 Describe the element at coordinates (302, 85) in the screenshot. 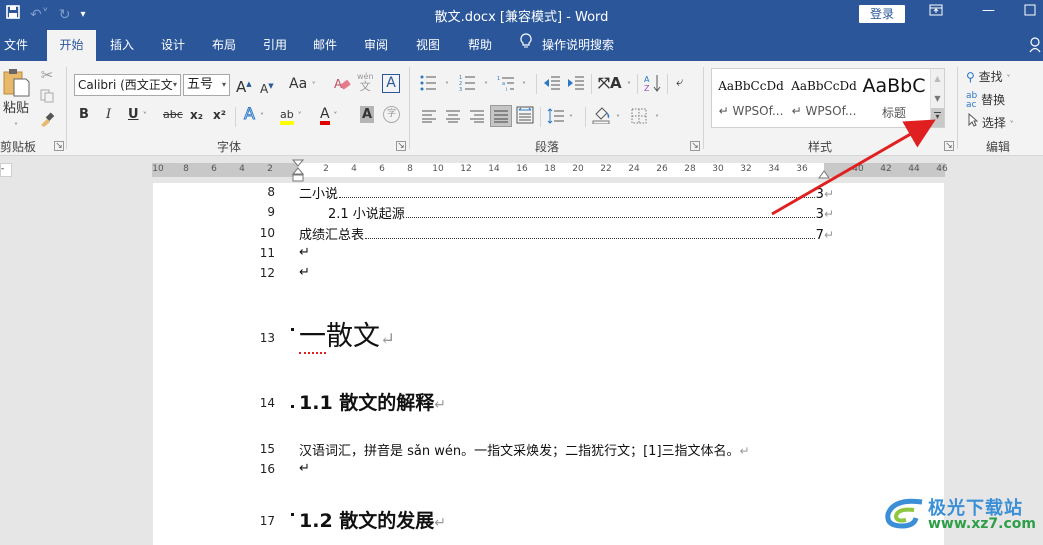

I see `change-case-button: Aa ˅` at that location.